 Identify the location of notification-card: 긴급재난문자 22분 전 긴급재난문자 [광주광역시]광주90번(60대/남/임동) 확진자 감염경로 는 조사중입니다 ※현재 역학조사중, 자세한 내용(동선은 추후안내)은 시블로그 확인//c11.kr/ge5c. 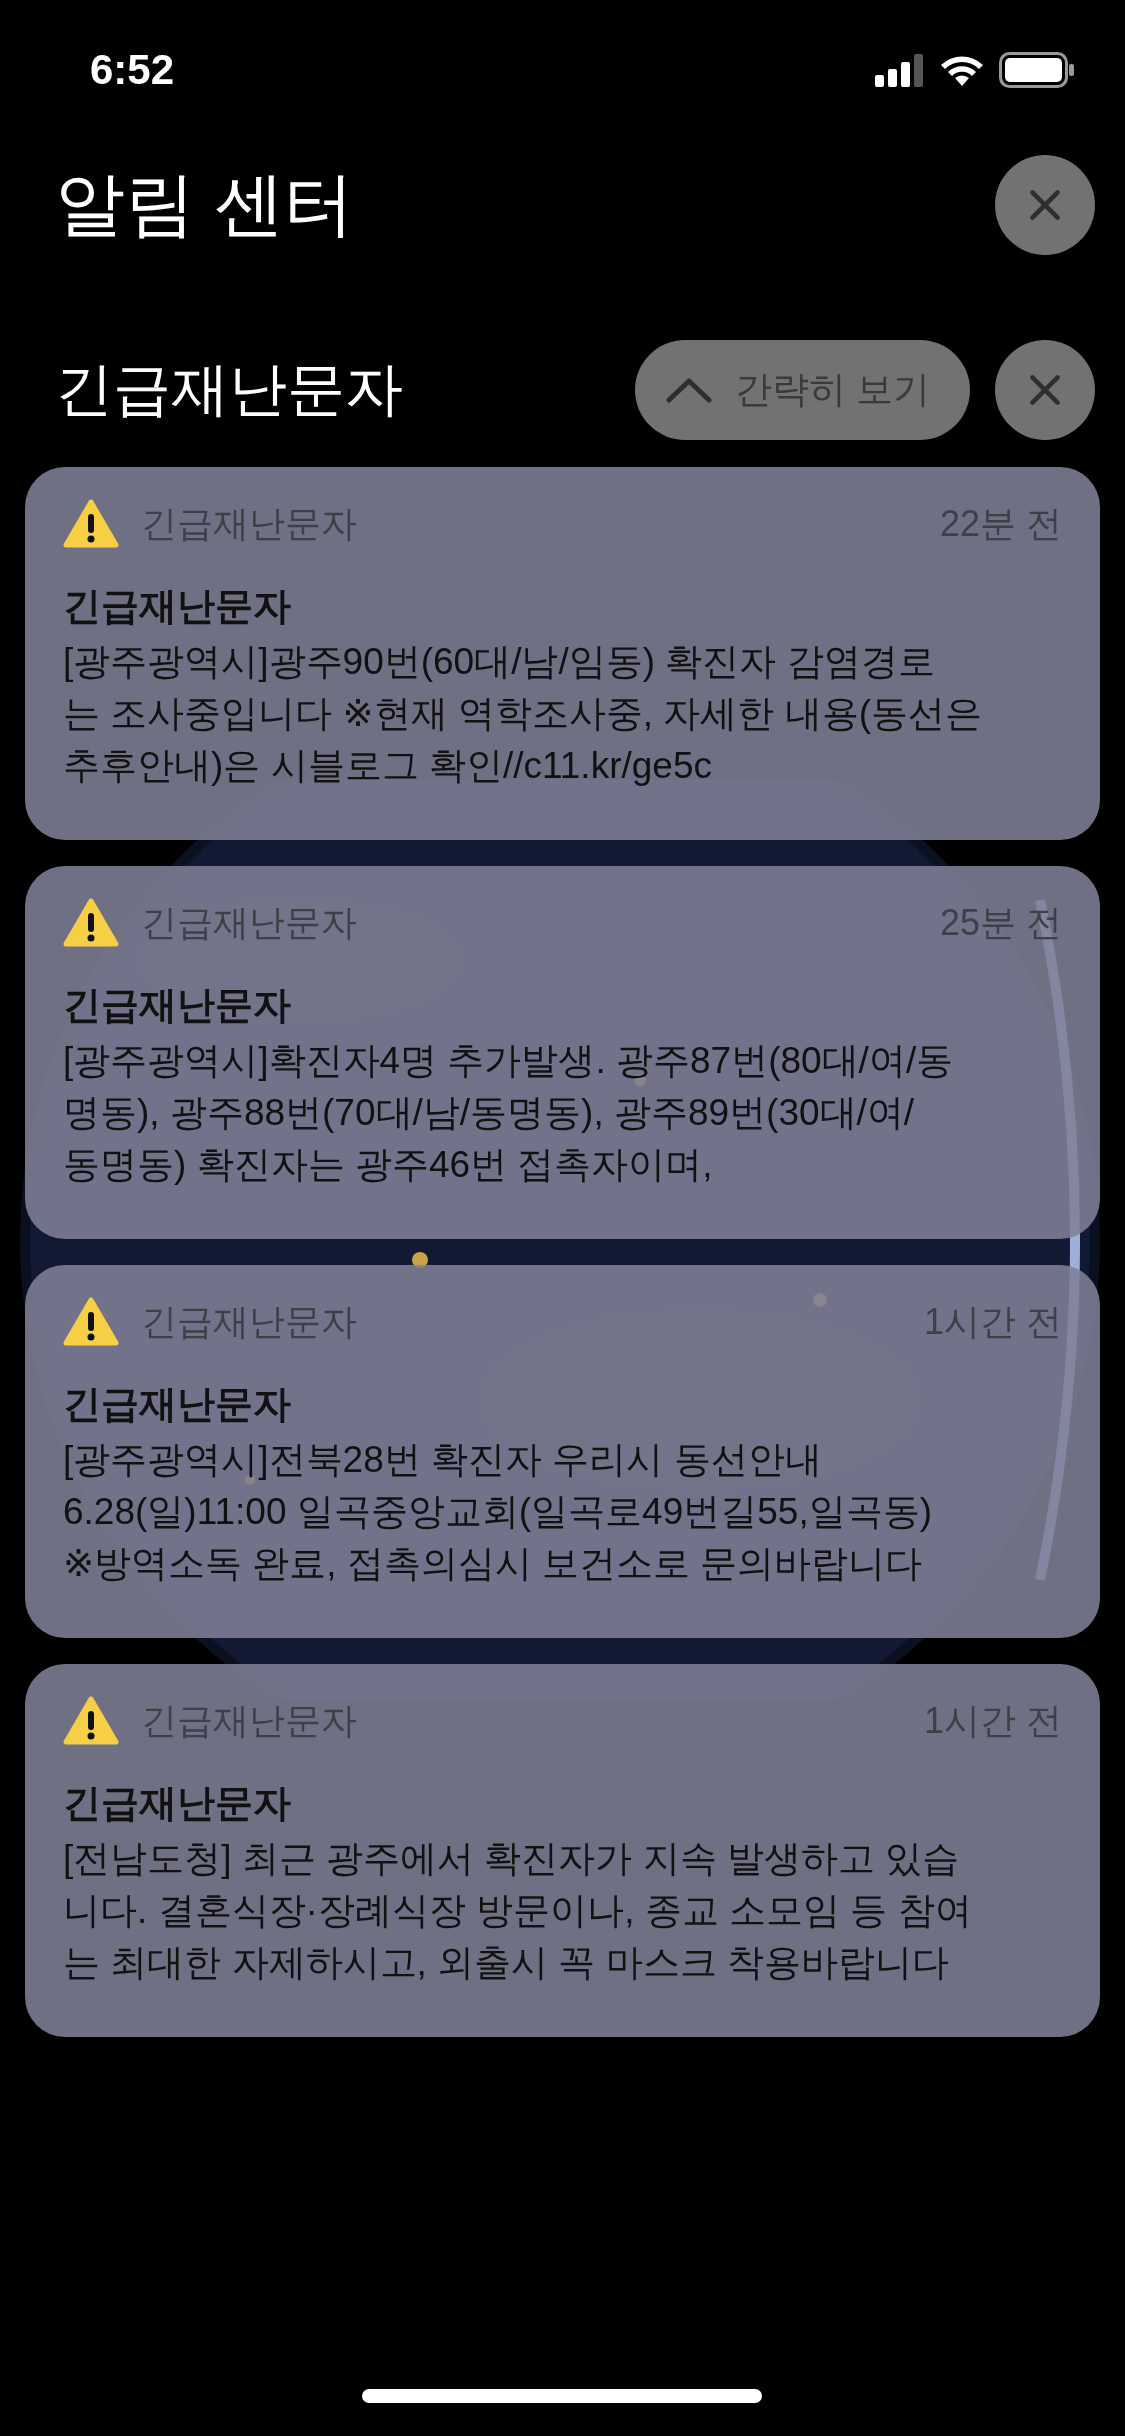
(562, 653).